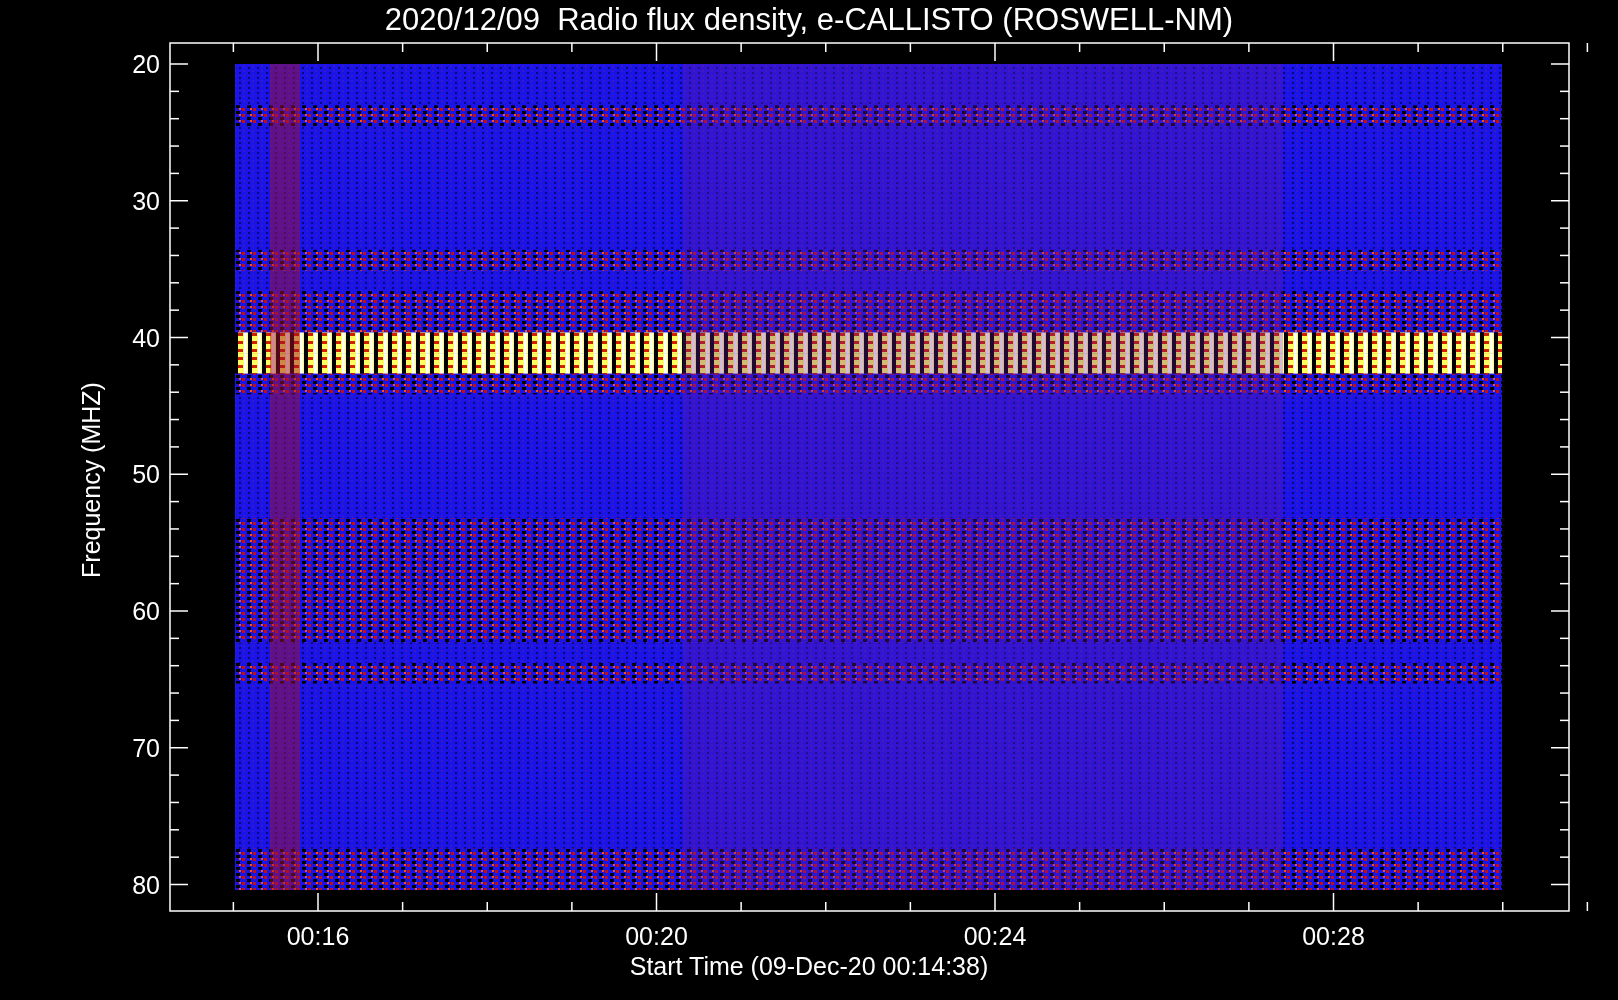  I want to click on tick-label: 30, so click(146, 200).